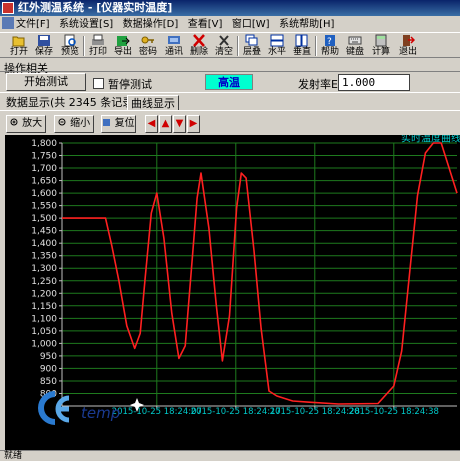 The height and width of the screenshot is (461, 460). I want to click on emissivity-label: 发射率E:, so click(320, 84).